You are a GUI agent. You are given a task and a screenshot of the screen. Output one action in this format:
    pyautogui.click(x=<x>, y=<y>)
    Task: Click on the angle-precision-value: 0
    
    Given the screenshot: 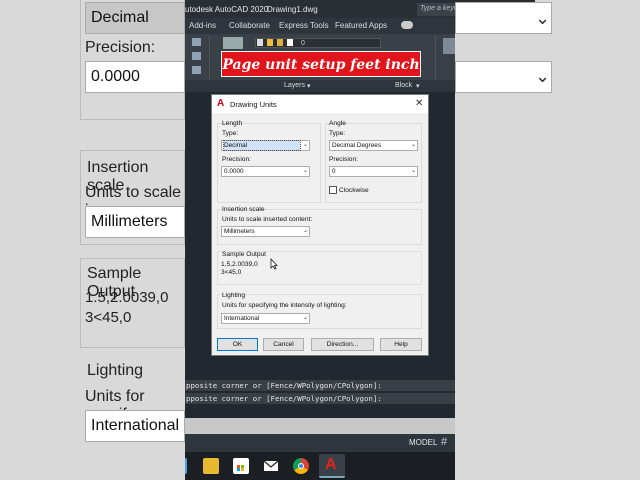 What is the action you would take?
    pyautogui.click(x=334, y=171)
    